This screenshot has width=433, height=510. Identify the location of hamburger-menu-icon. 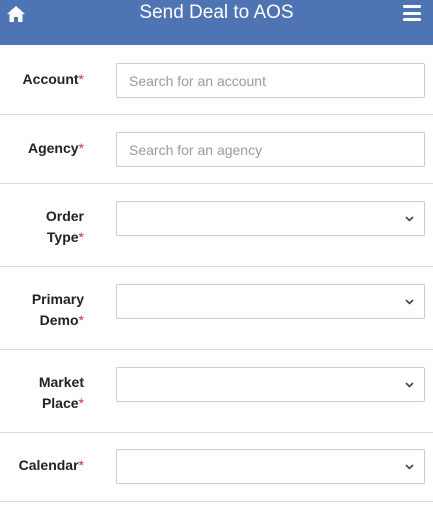
(412, 13).